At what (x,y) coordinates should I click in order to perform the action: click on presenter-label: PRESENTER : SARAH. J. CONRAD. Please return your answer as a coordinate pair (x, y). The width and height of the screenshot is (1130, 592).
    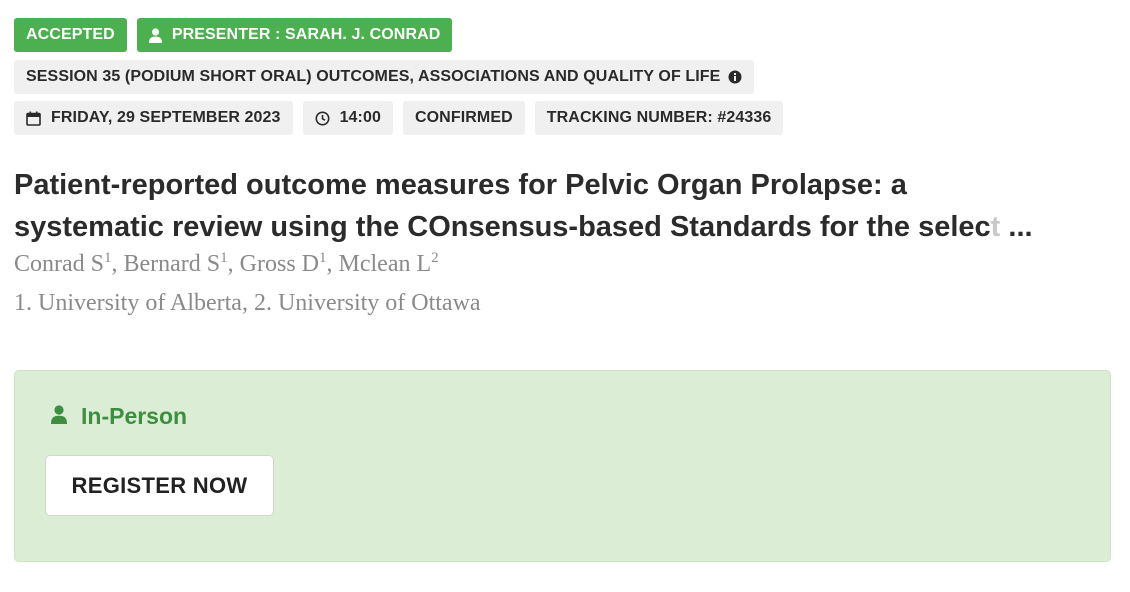
    Looking at the image, I should click on (306, 34).